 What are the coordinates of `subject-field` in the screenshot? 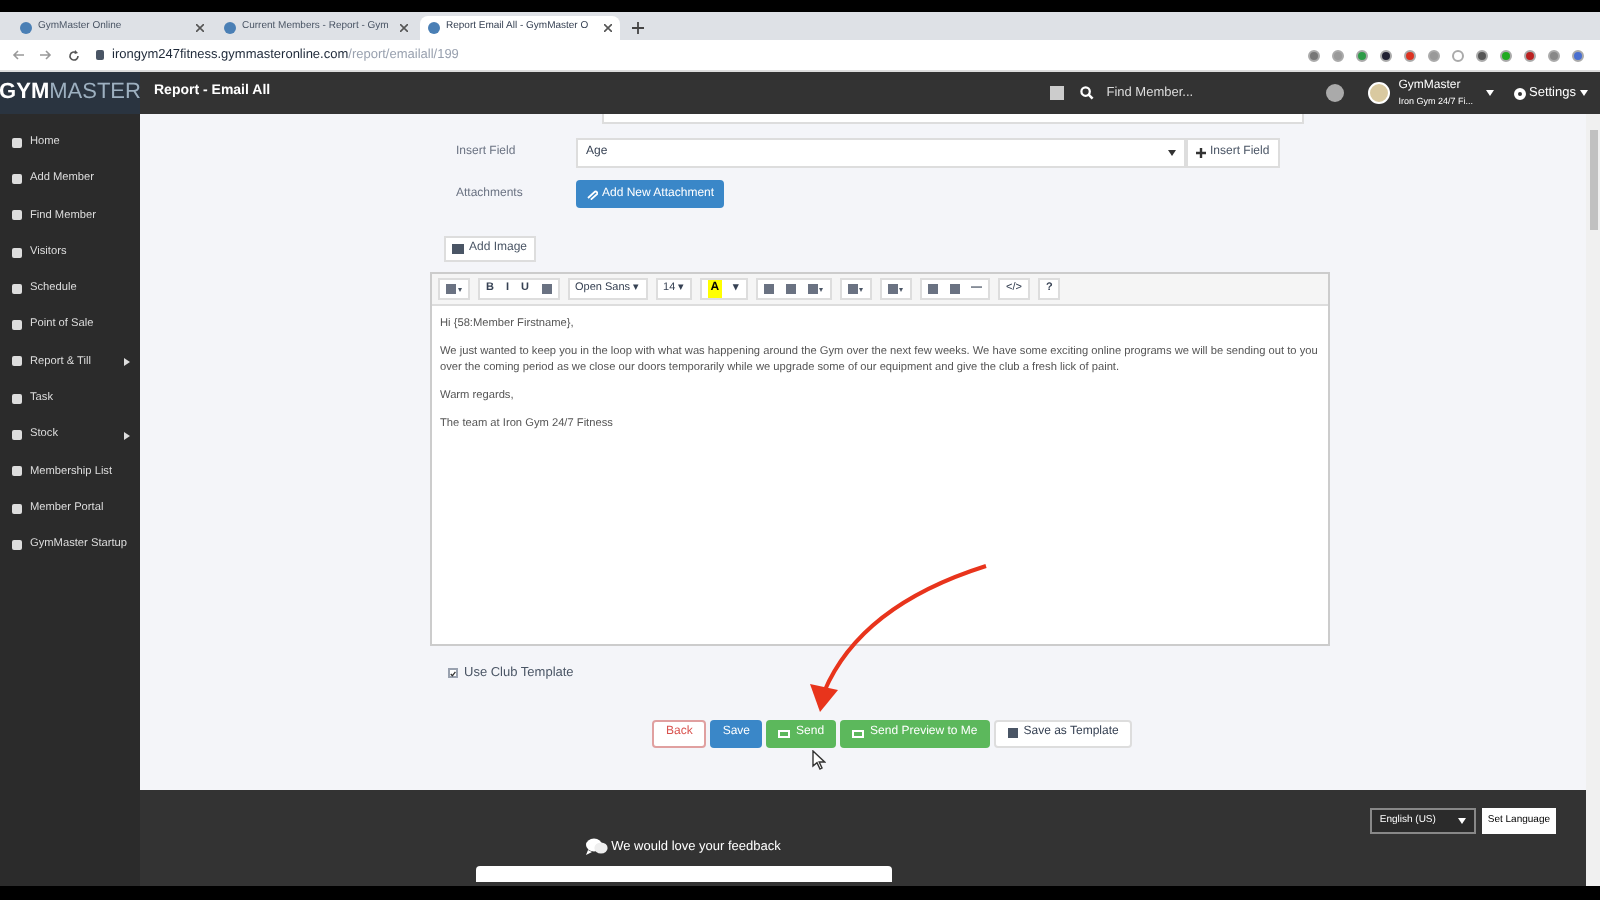 It's located at (953, 119).